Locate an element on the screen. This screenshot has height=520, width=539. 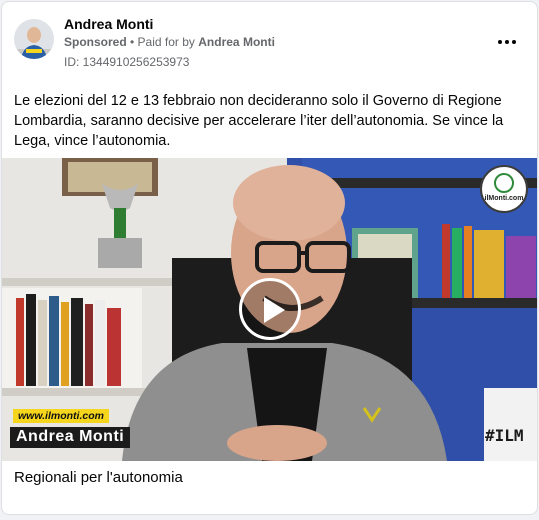
brand-badge-text: ilMonti.com is located at coordinates (504, 198).